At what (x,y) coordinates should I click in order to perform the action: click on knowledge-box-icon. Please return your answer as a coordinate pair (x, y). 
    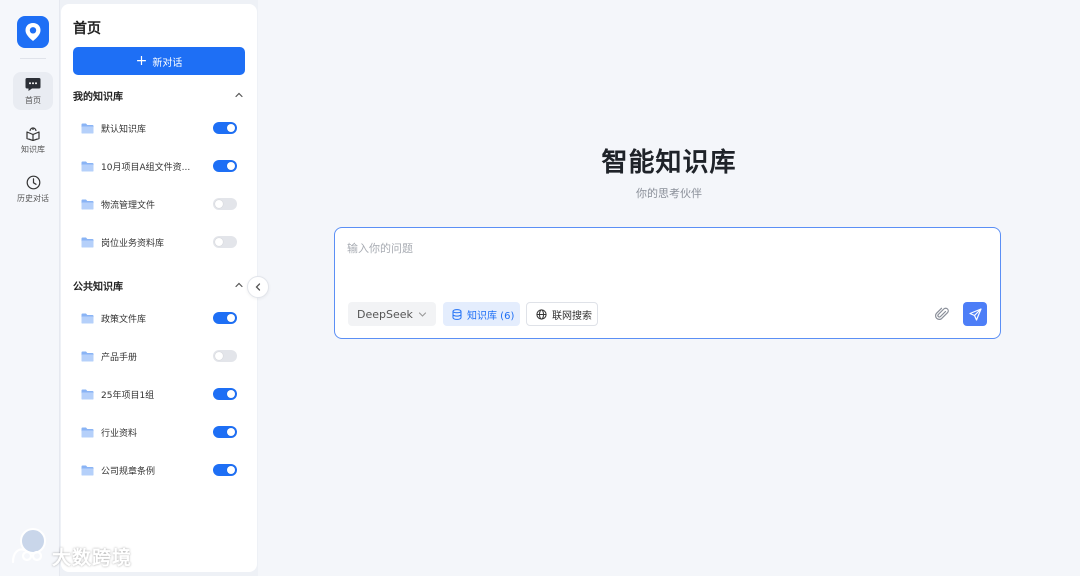
    Looking at the image, I should click on (33, 133).